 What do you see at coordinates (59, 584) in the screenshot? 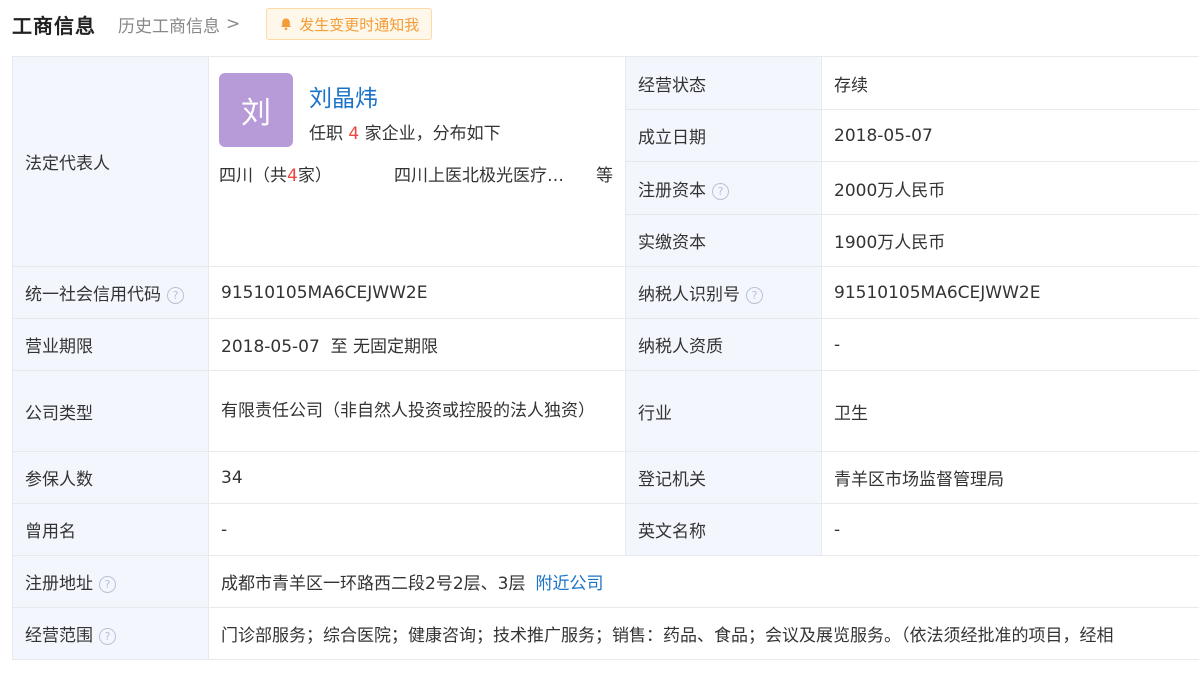
I see `label-address-text: 注册地址` at bounding box center [59, 584].